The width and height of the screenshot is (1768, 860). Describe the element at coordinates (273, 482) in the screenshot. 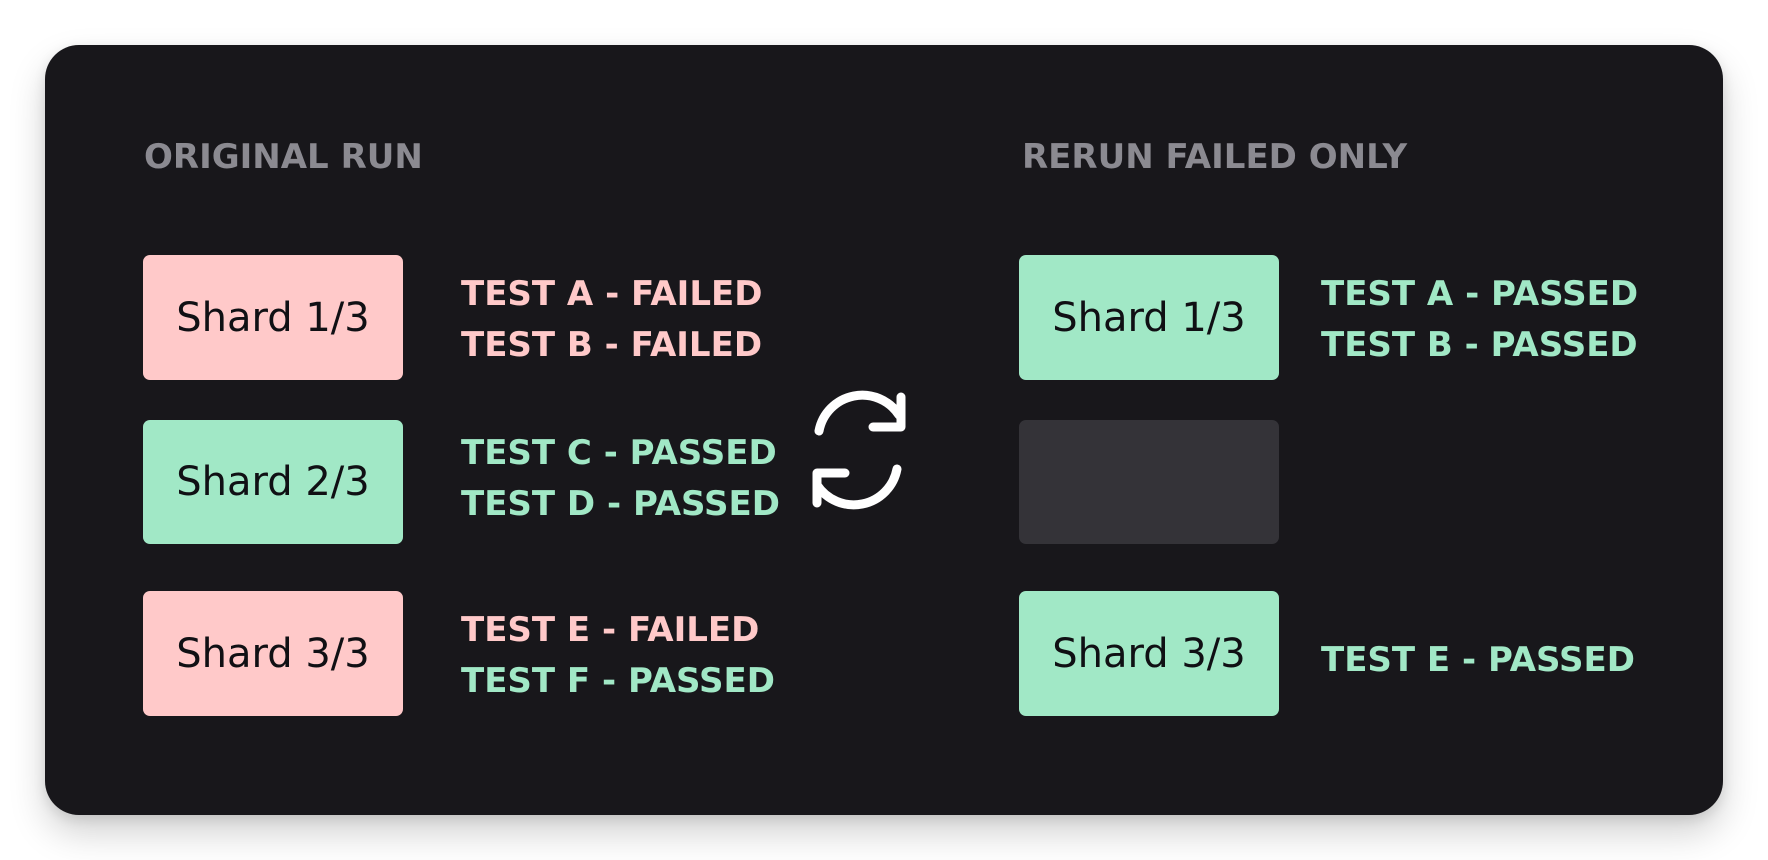

I see `original-shard-2: Shard 2/3` at that location.